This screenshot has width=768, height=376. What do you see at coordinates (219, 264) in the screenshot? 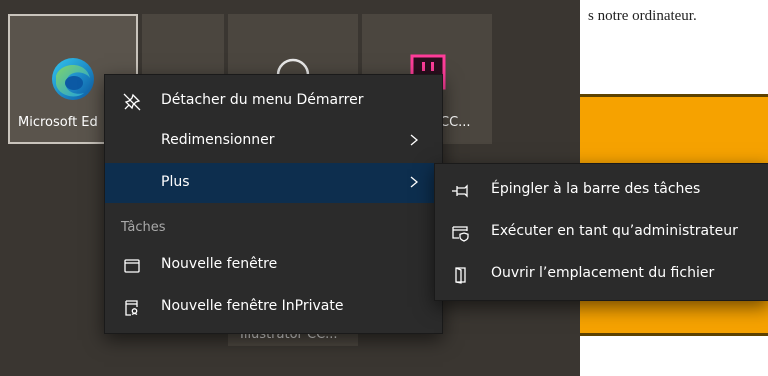
I see `menu-item-label: Nouvelle fenêtre` at bounding box center [219, 264].